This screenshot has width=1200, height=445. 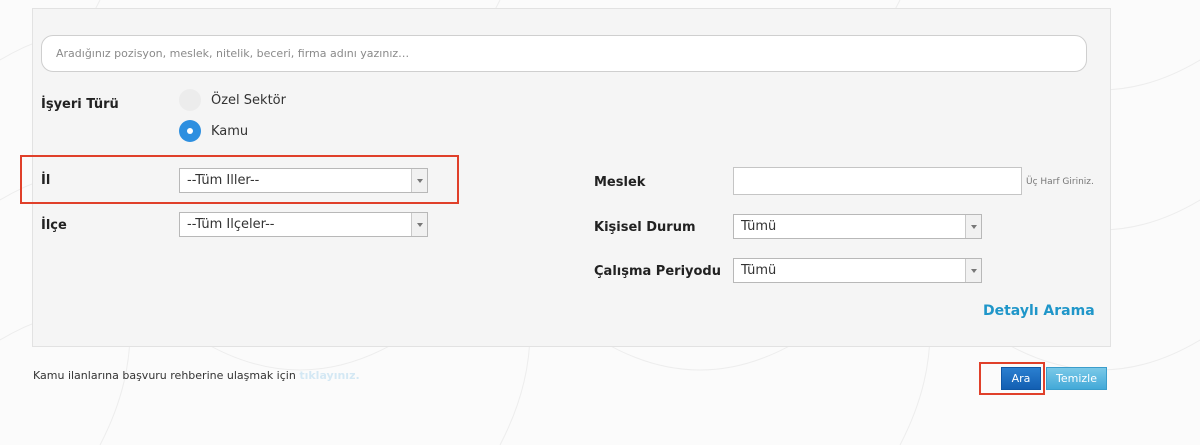 What do you see at coordinates (1021, 378) in the screenshot?
I see `search-button: Ara` at bounding box center [1021, 378].